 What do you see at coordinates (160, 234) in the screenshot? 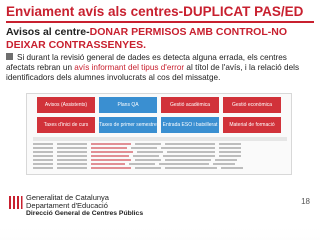
I see `bottom-edge` at bounding box center [160, 234].